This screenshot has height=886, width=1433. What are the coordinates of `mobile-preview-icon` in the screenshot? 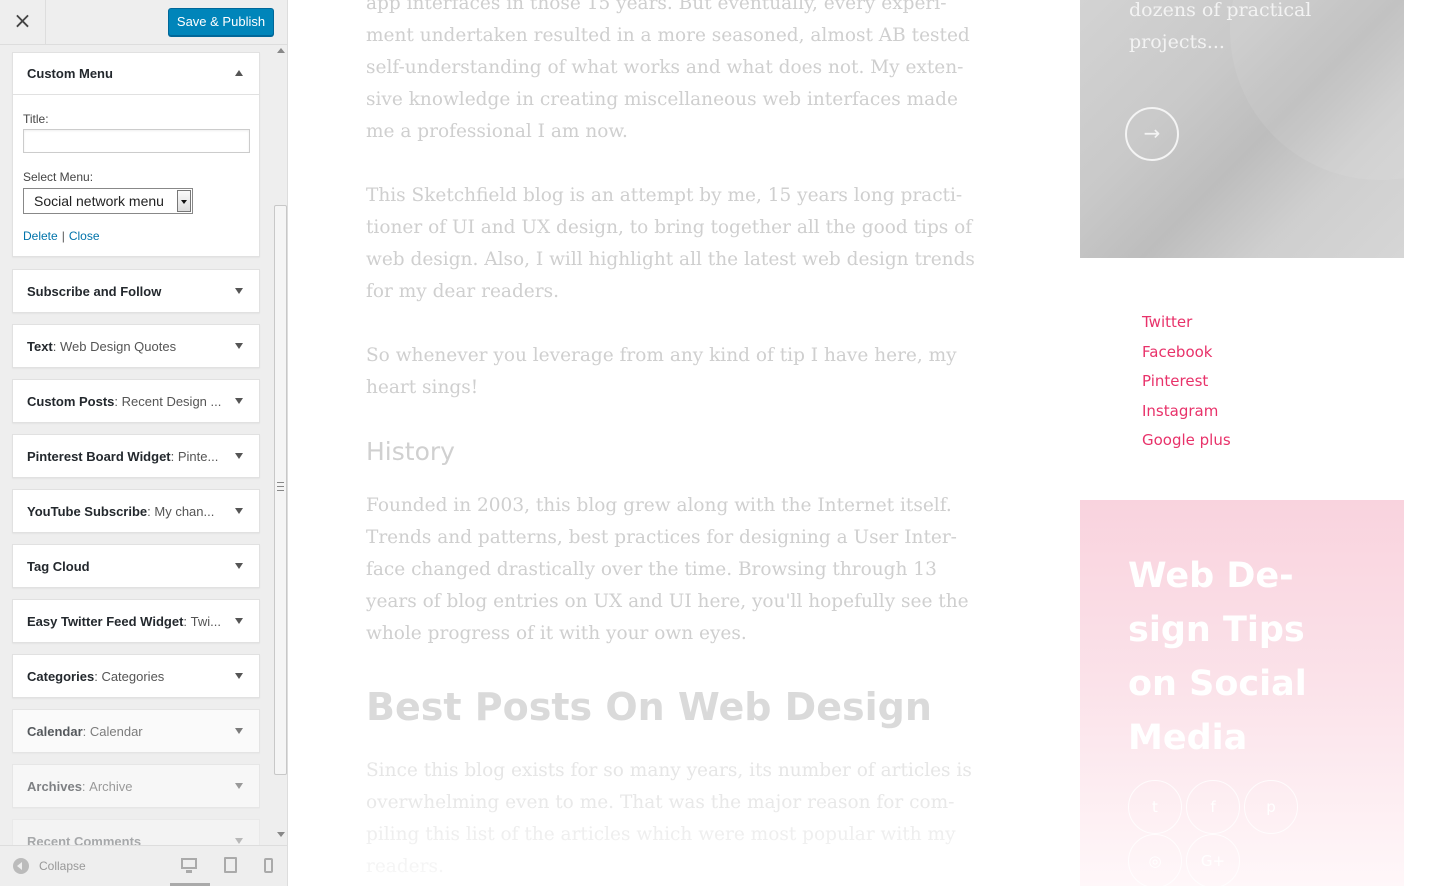 It's located at (272, 866).